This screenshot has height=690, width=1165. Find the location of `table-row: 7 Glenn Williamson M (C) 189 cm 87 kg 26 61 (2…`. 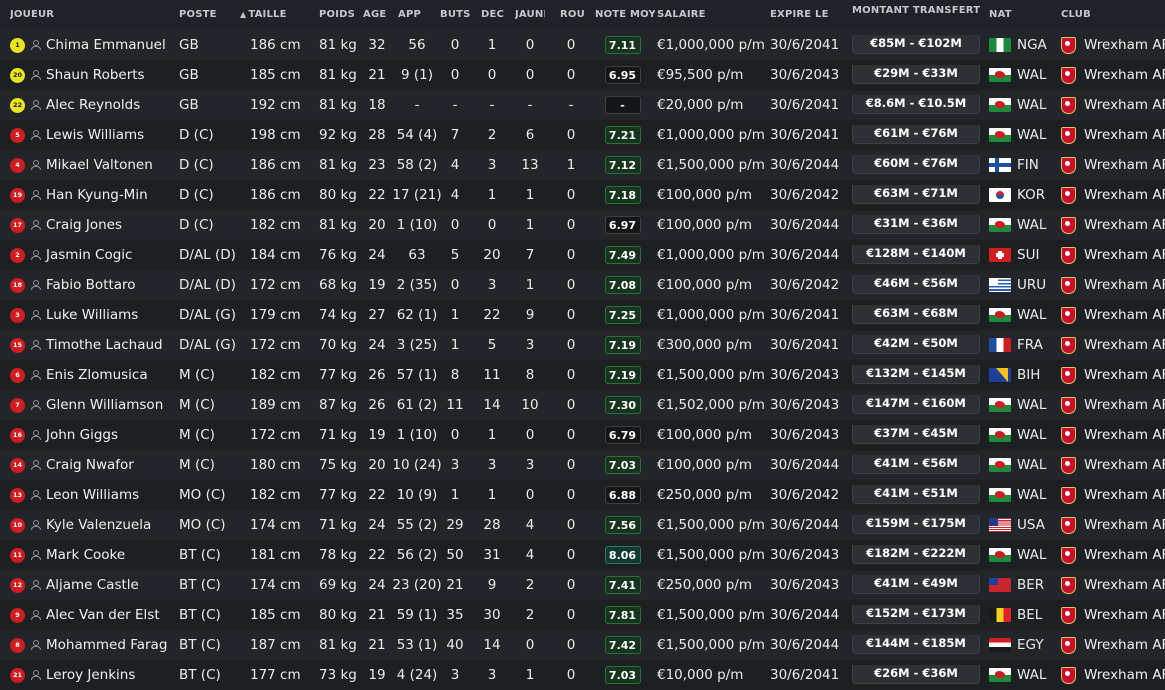

table-row: 7 Glenn Williamson M (C) 189 cm 87 kg 26 61 (2… is located at coordinates (582, 405).